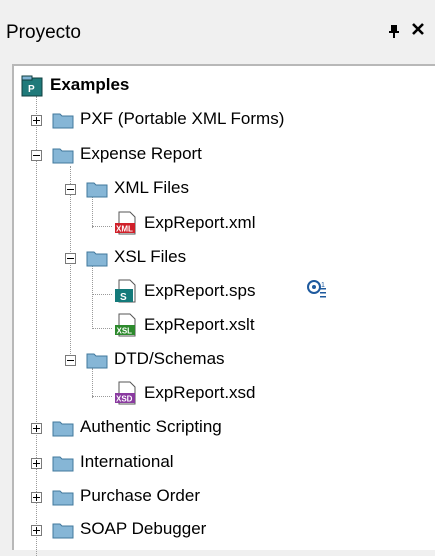 The image size is (435, 556). What do you see at coordinates (143, 528) in the screenshot?
I see `tree-item-label: SOAP Debugger` at bounding box center [143, 528].